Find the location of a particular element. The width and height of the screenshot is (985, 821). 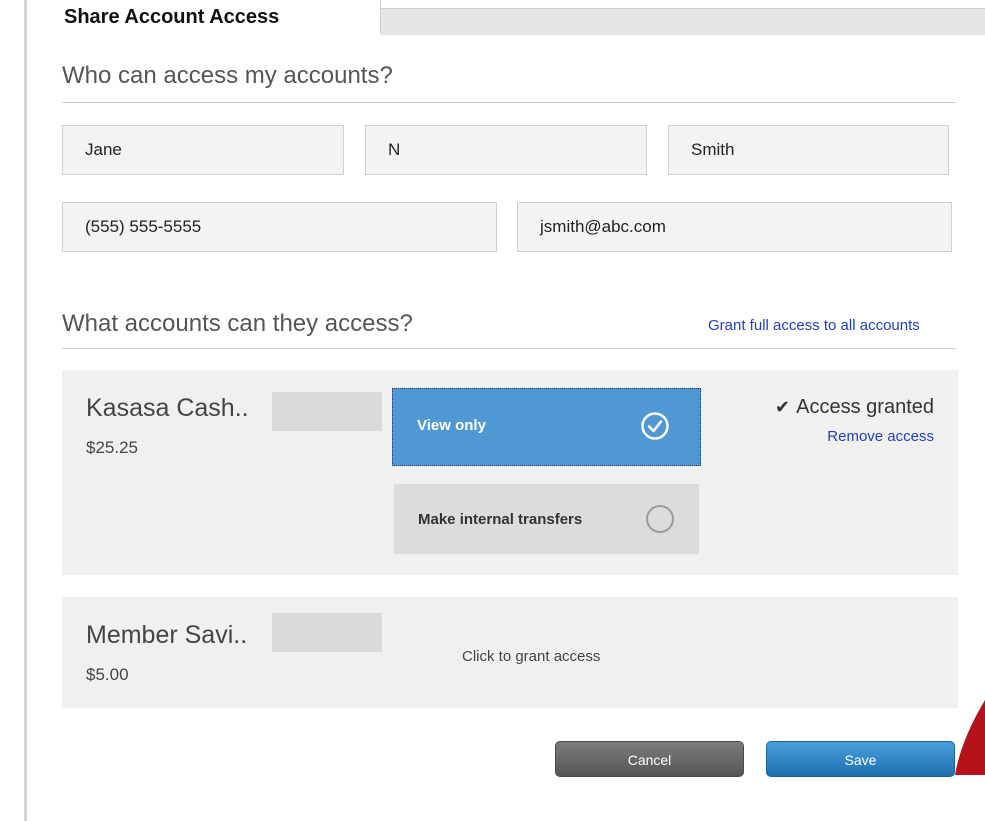

make-internal-transfers-option: Make internal transfers is located at coordinates (546, 519).